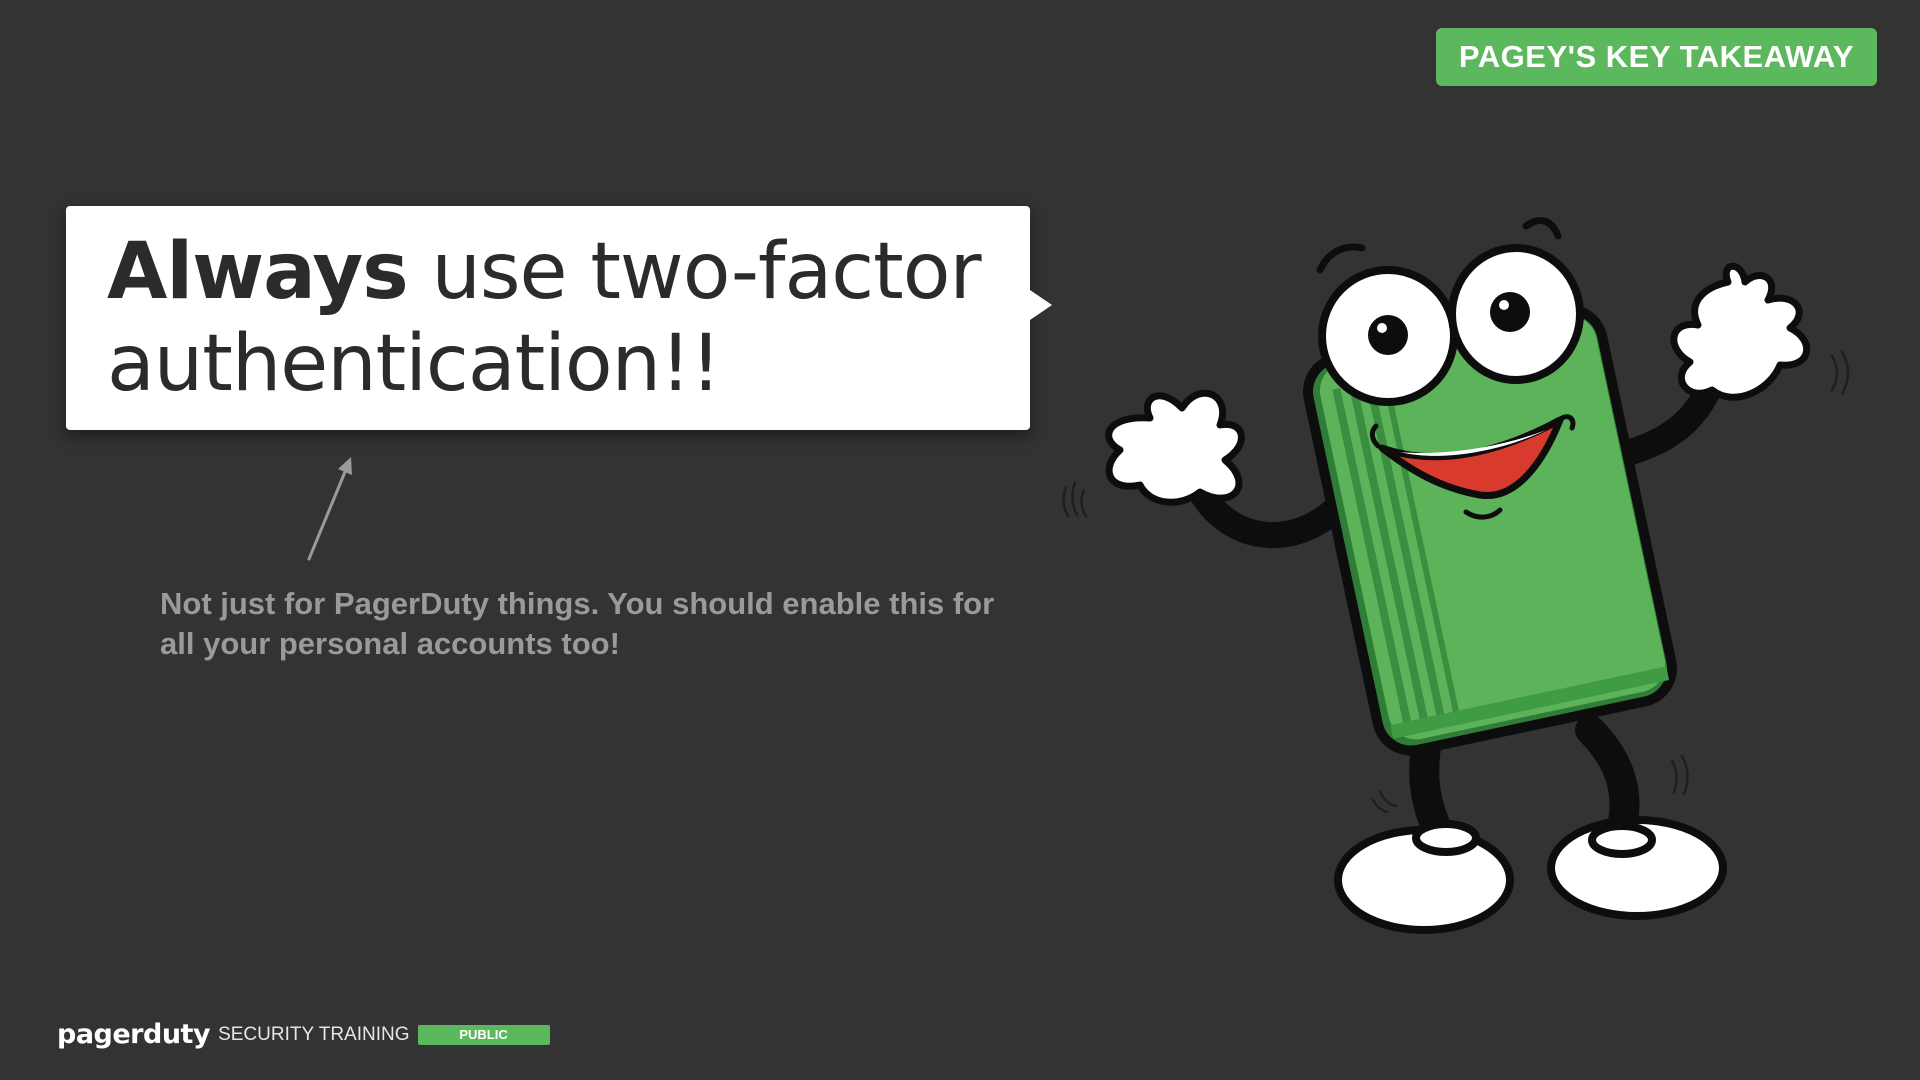  I want to click on classification-tag: PUBLIC, so click(483, 1035).